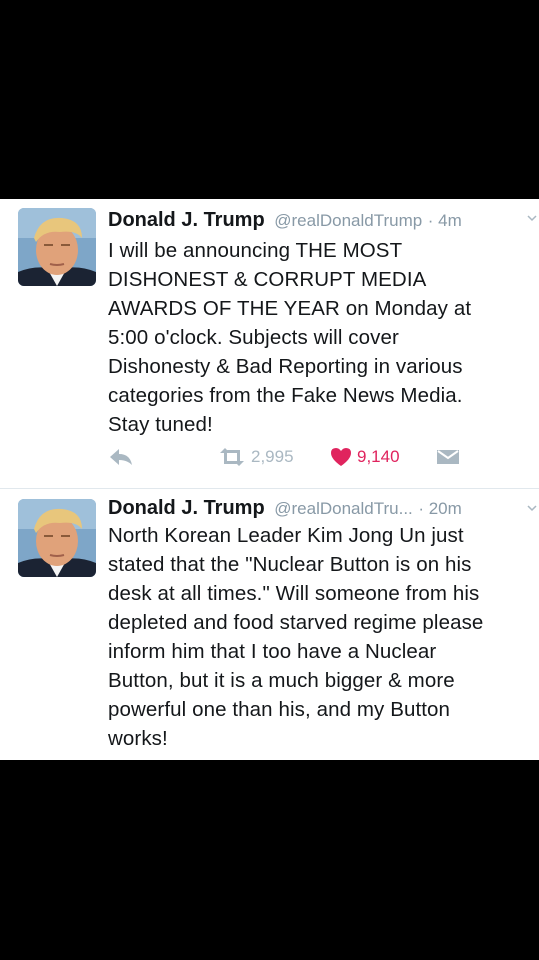 This screenshot has height=960, width=539. I want to click on like-count: 9,140, so click(378, 456).